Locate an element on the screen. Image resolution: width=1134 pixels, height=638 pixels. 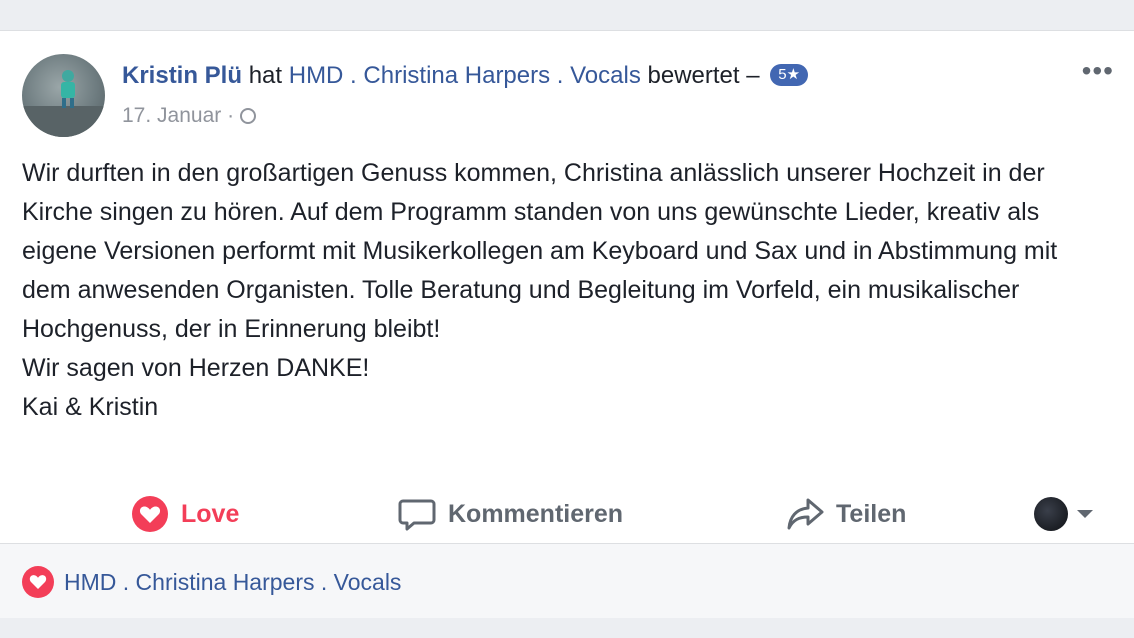
author-avatar is located at coordinates (63, 95).